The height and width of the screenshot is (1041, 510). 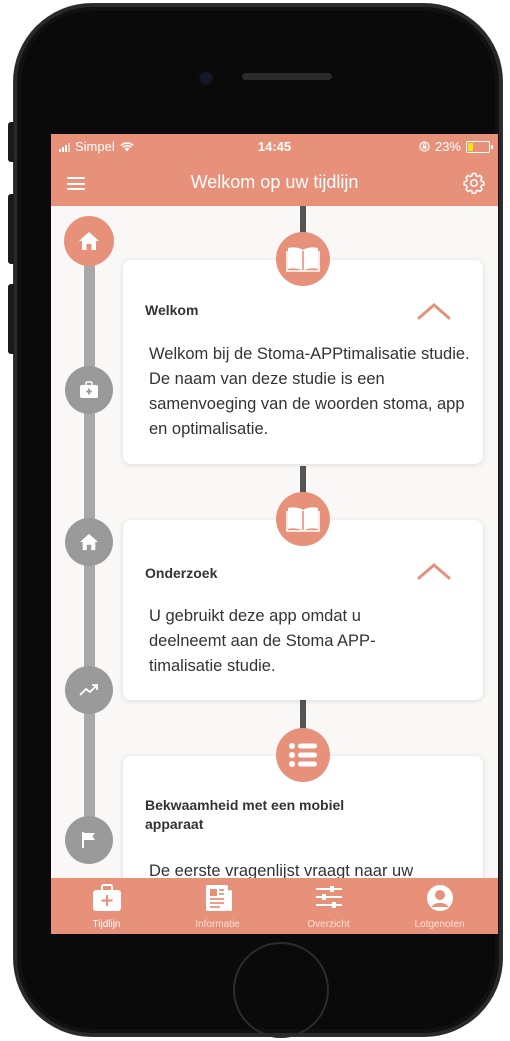 I want to click on gear-icon, so click(x=474, y=183).